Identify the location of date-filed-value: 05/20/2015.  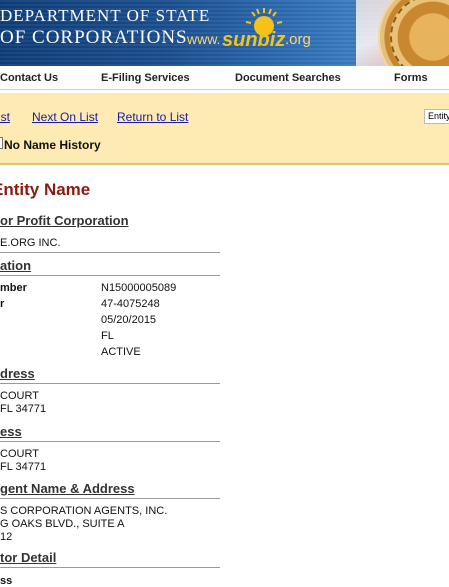
(129, 320).